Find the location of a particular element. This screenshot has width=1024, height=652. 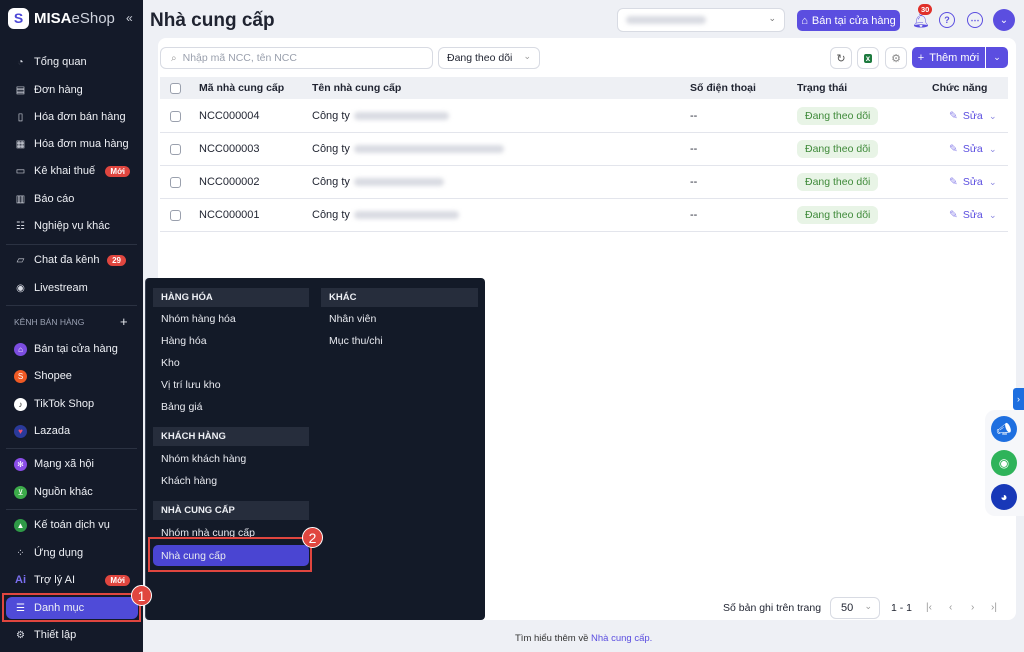

sidebar-item-tong-quan: ◔ Tổng quan is located at coordinates (72, 62).